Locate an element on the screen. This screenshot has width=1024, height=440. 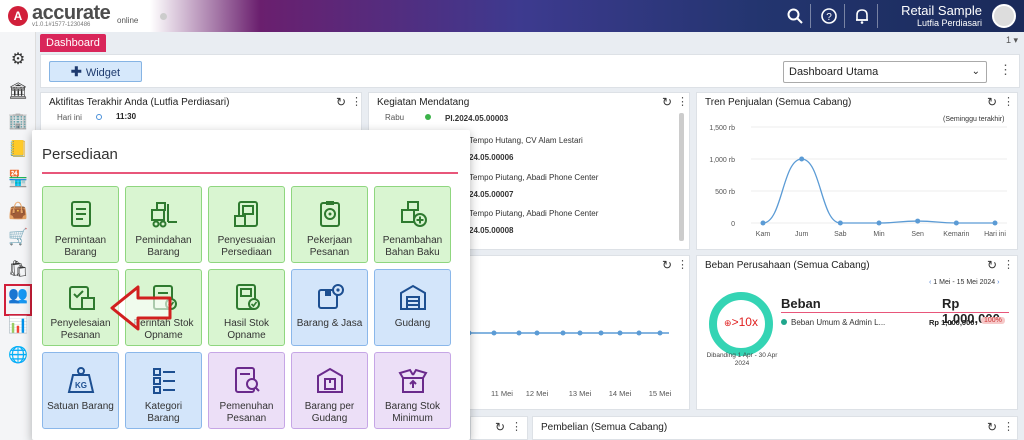
bell-icon is located at coordinates (862, 16).